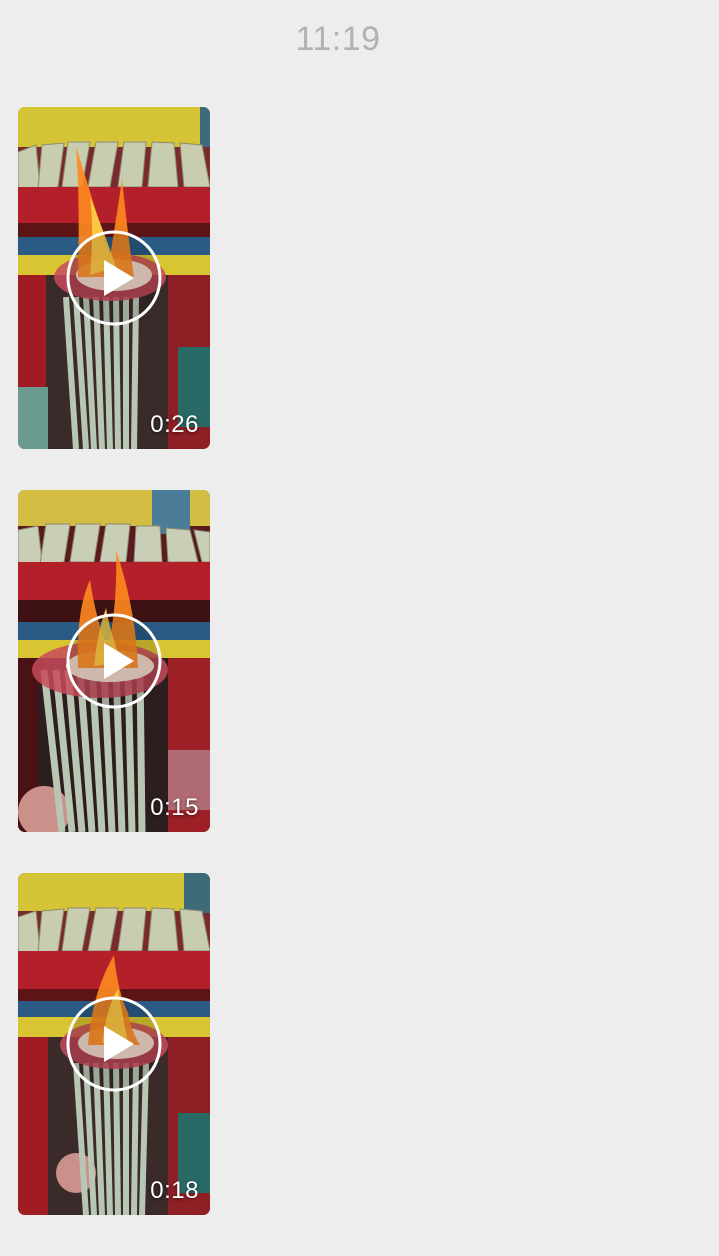  What do you see at coordinates (174, 1190) in the screenshot?
I see `video-duration: 0:18` at bounding box center [174, 1190].